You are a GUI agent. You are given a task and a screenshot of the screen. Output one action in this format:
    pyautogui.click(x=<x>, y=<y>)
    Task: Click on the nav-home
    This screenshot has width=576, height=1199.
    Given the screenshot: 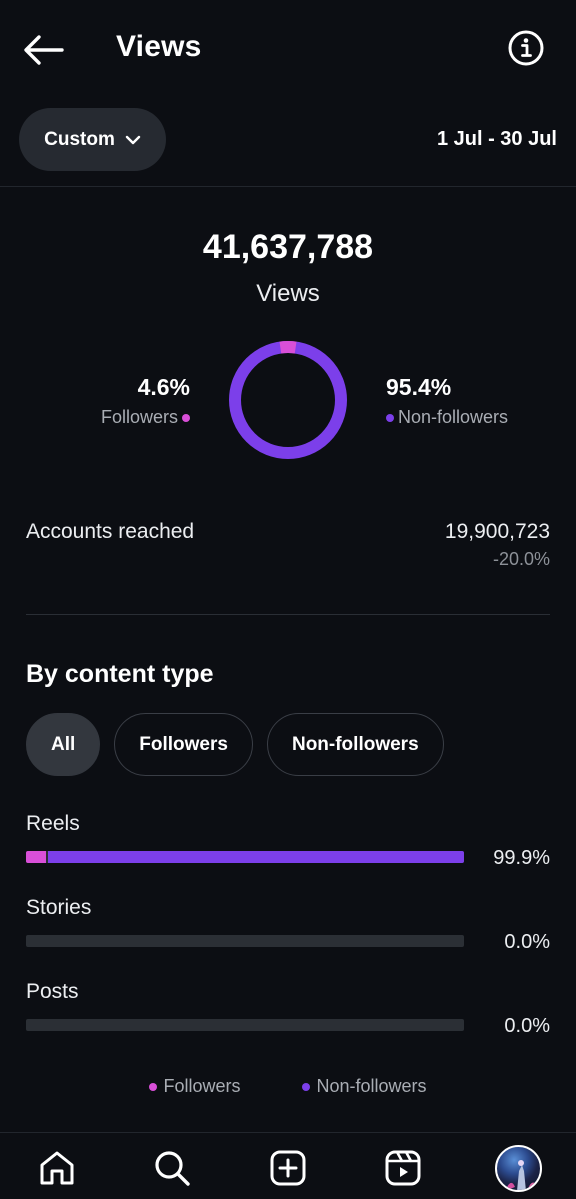 What is the action you would take?
    pyautogui.click(x=57, y=1168)
    